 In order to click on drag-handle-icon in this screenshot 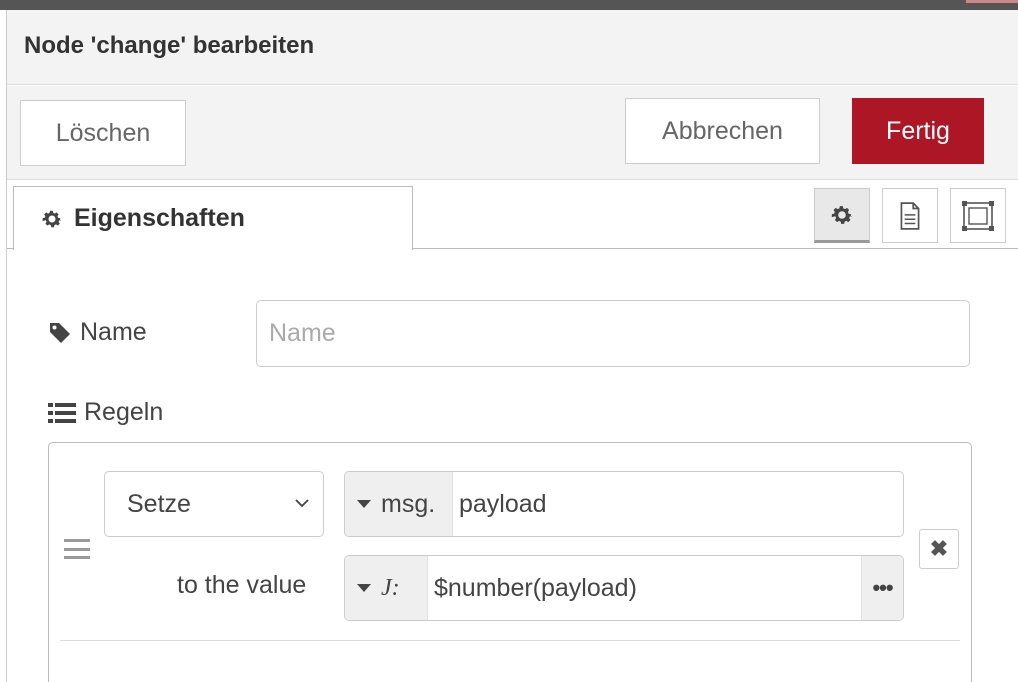, I will do `click(77, 549)`.